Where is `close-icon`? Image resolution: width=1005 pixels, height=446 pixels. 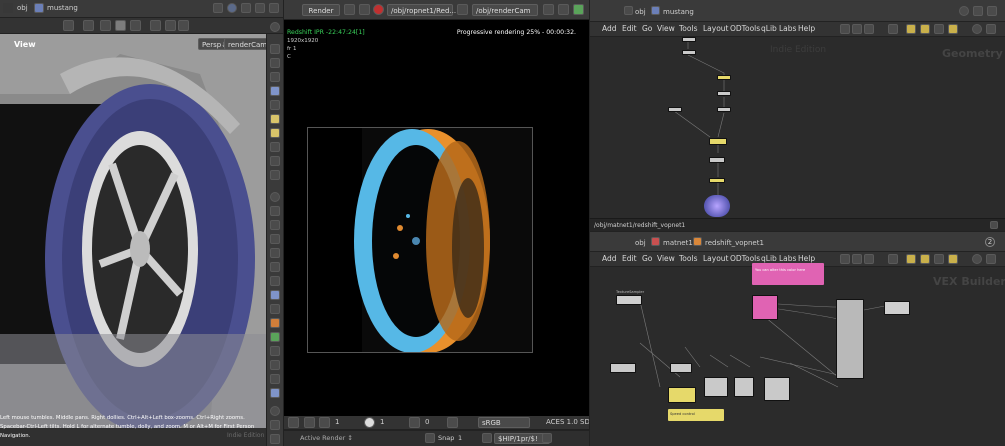
close-icon is located at coordinates (274, 8).